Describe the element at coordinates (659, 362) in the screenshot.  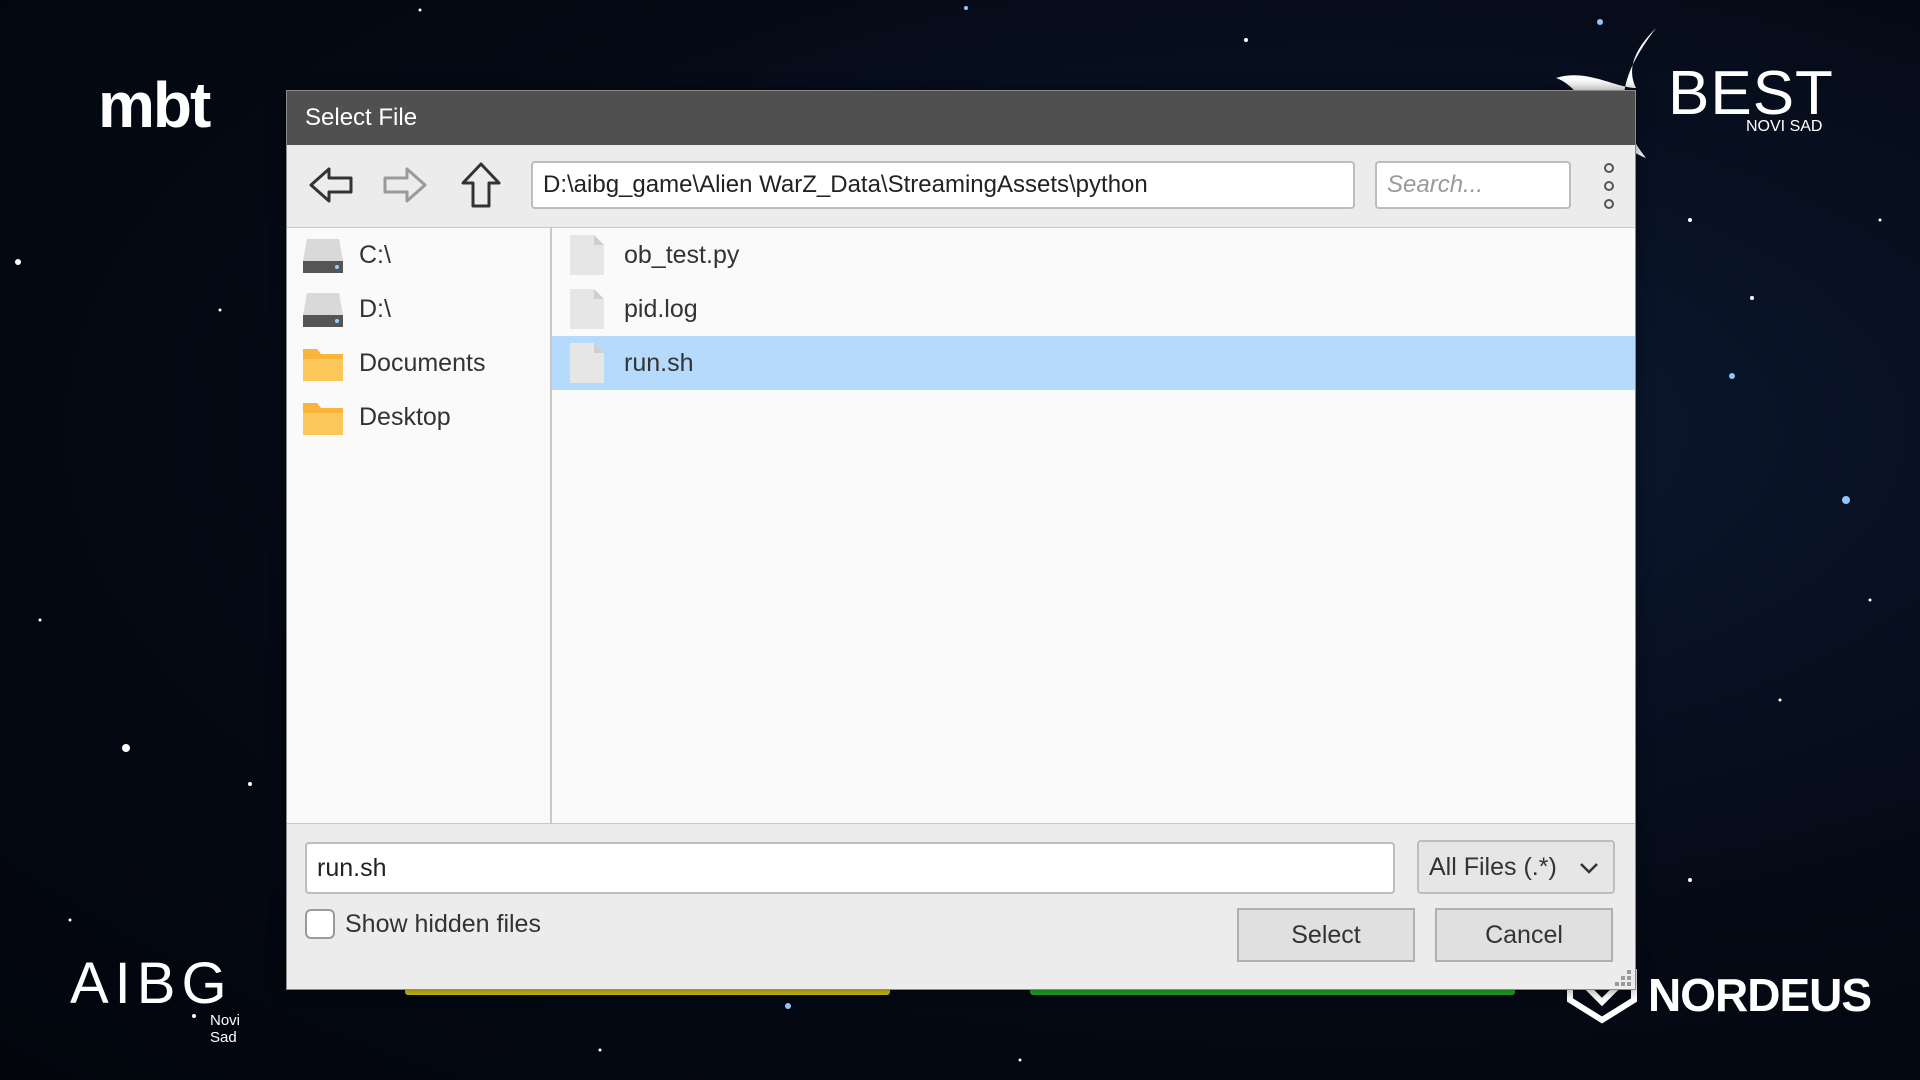
I see `file-name: run.sh` at that location.